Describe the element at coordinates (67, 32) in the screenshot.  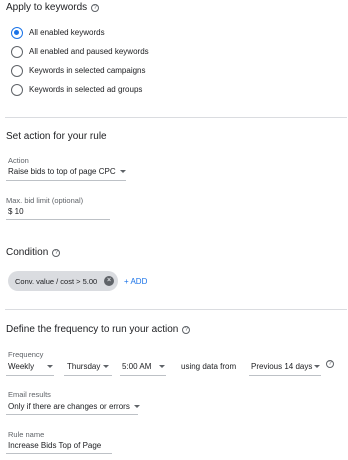
I see `radio-label-all-enabled: All enabled keywords` at that location.